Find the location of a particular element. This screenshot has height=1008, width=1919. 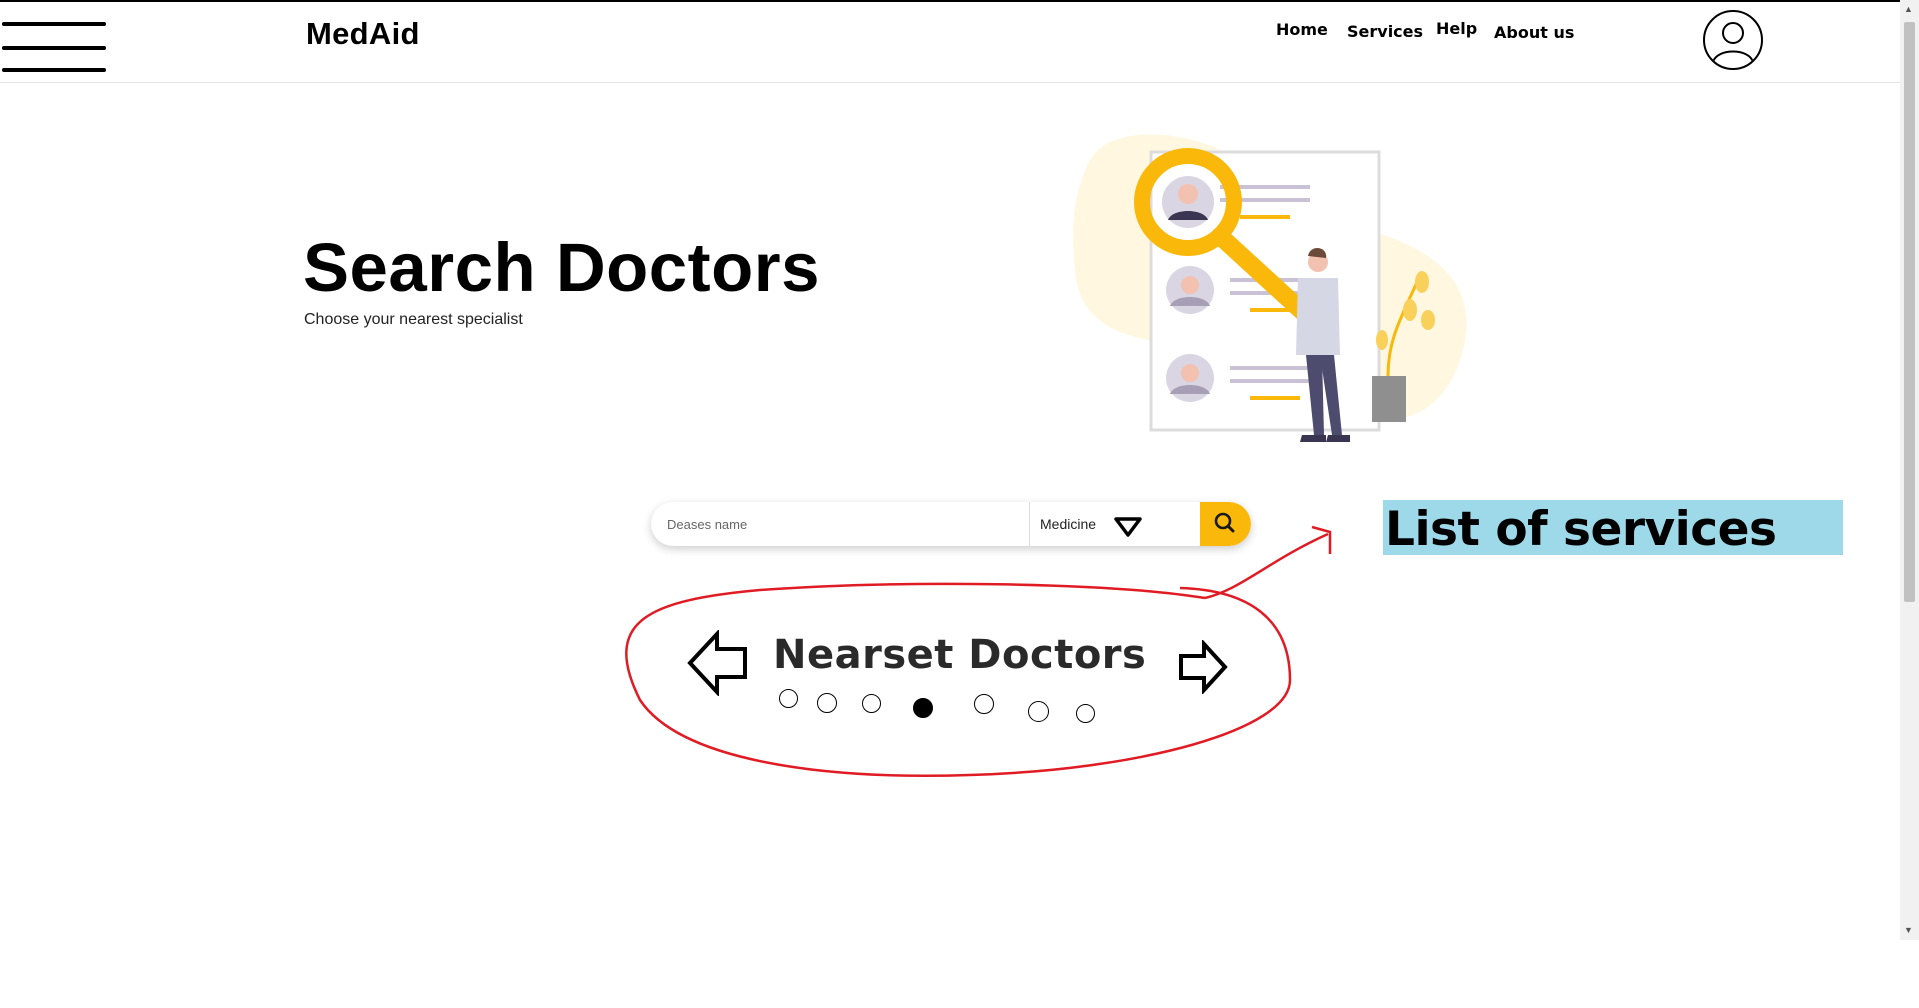

arrow-right-icon is located at coordinates (1203, 667).